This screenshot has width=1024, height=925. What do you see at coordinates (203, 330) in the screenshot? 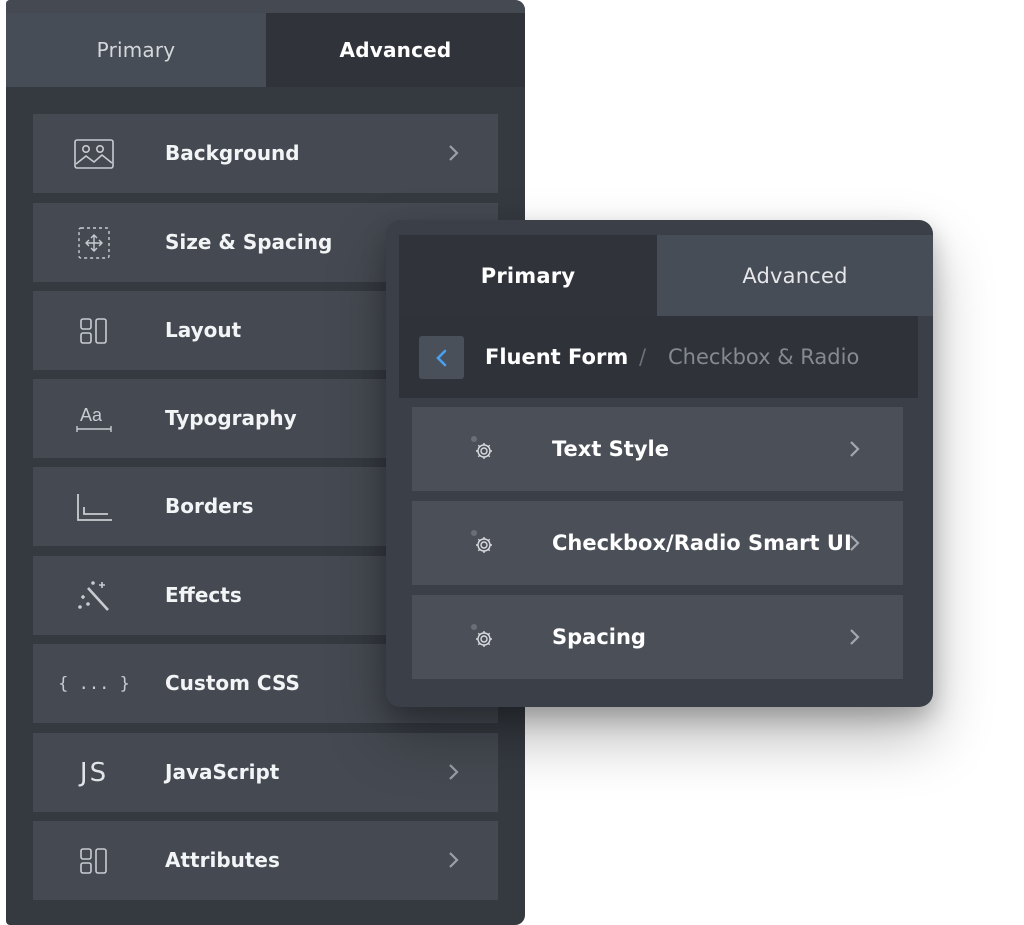
I see `menu-item-label: Layout` at bounding box center [203, 330].